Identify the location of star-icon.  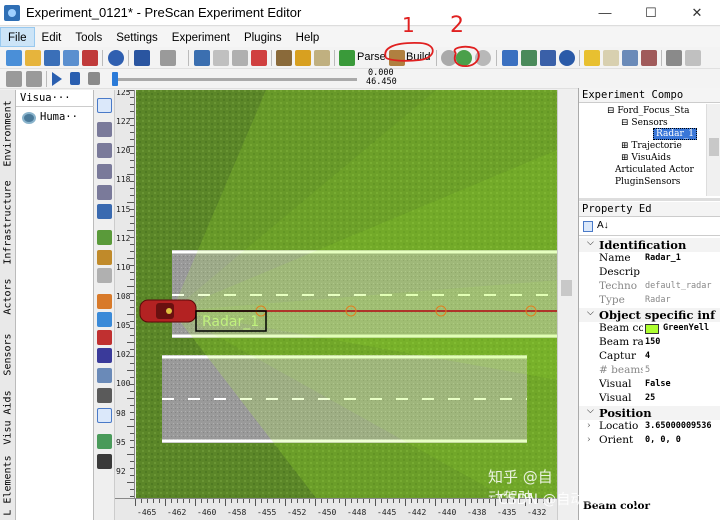
(592, 58).